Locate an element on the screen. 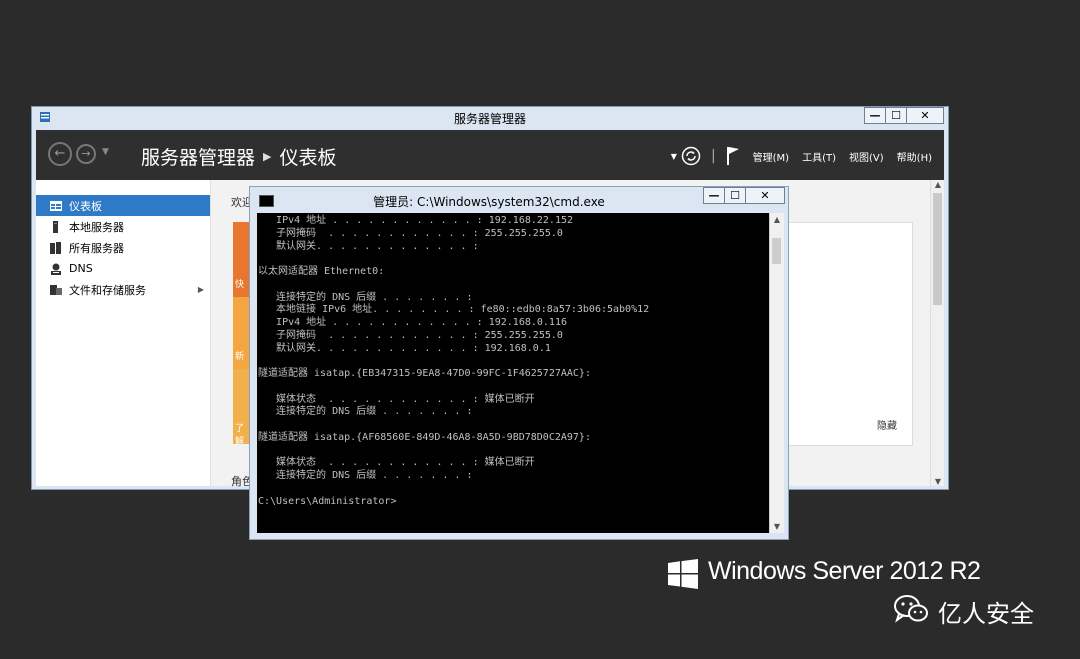  nav-item-file-storage: 文件和存储服务 ▶ is located at coordinates (123, 289).